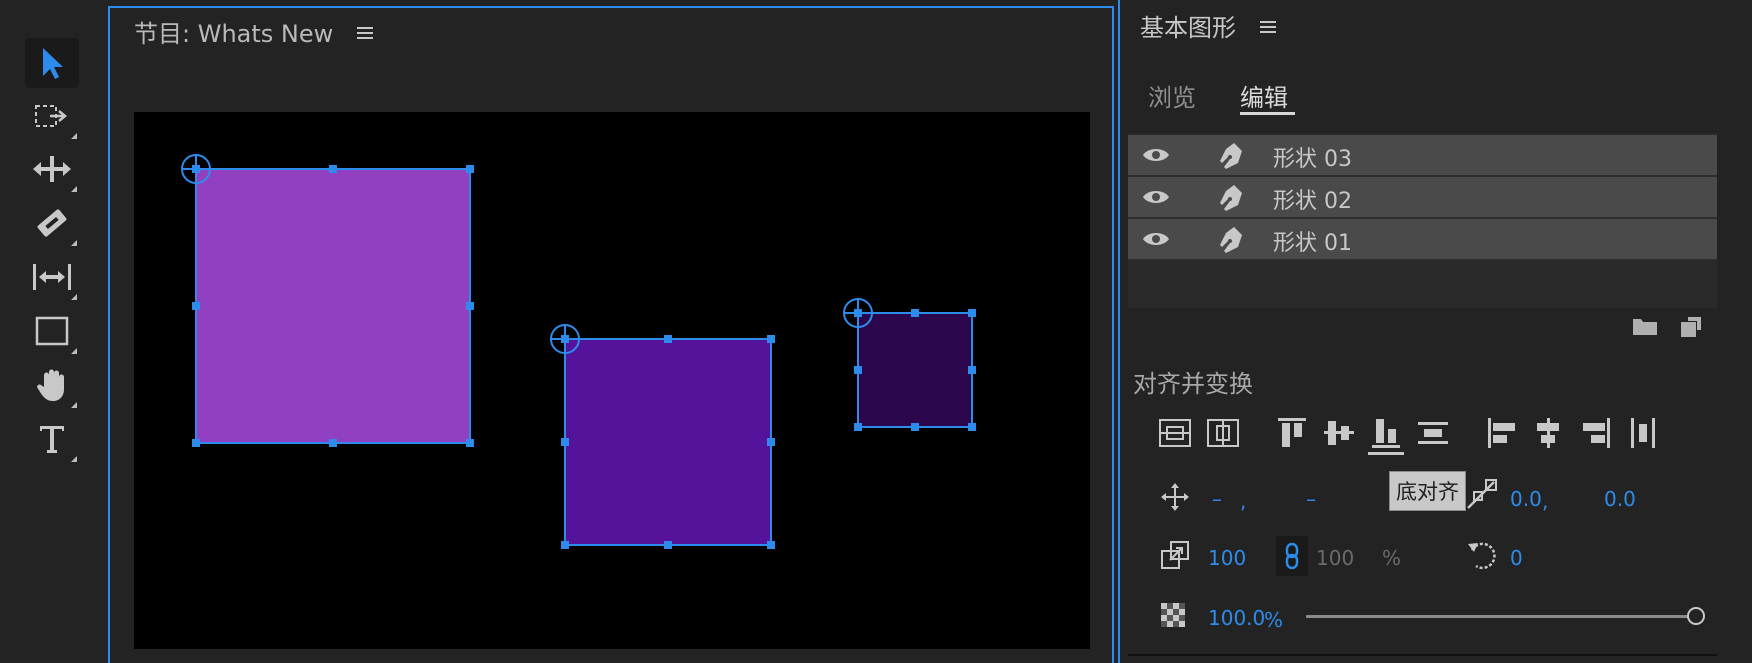  I want to click on align-left-icon, so click(1502, 433).